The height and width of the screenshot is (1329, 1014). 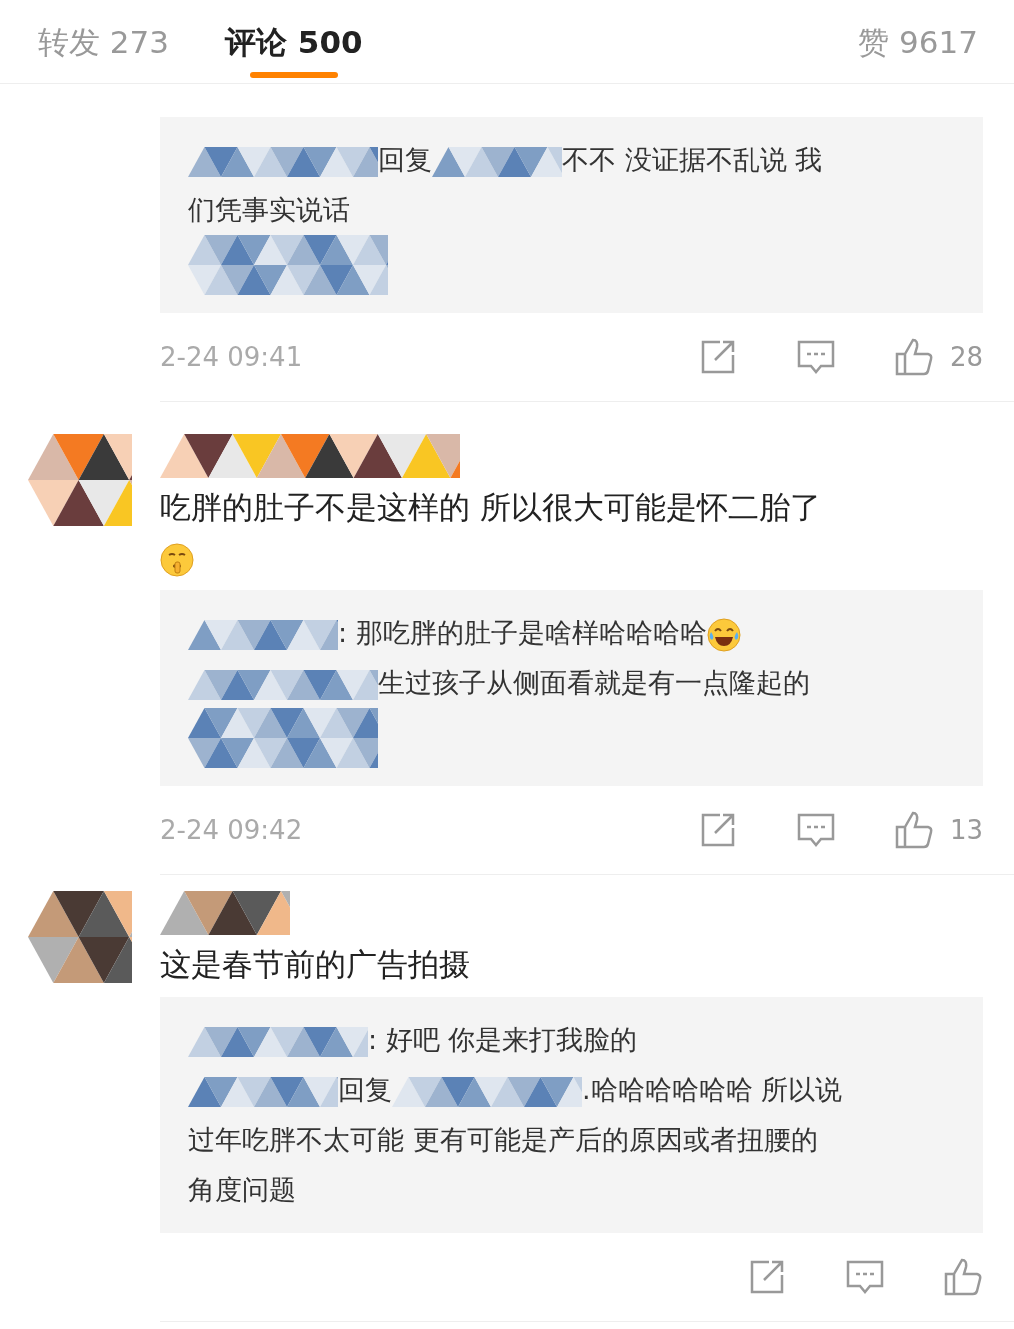 What do you see at coordinates (177, 559) in the screenshot?
I see `shushing-face-icon` at bounding box center [177, 559].